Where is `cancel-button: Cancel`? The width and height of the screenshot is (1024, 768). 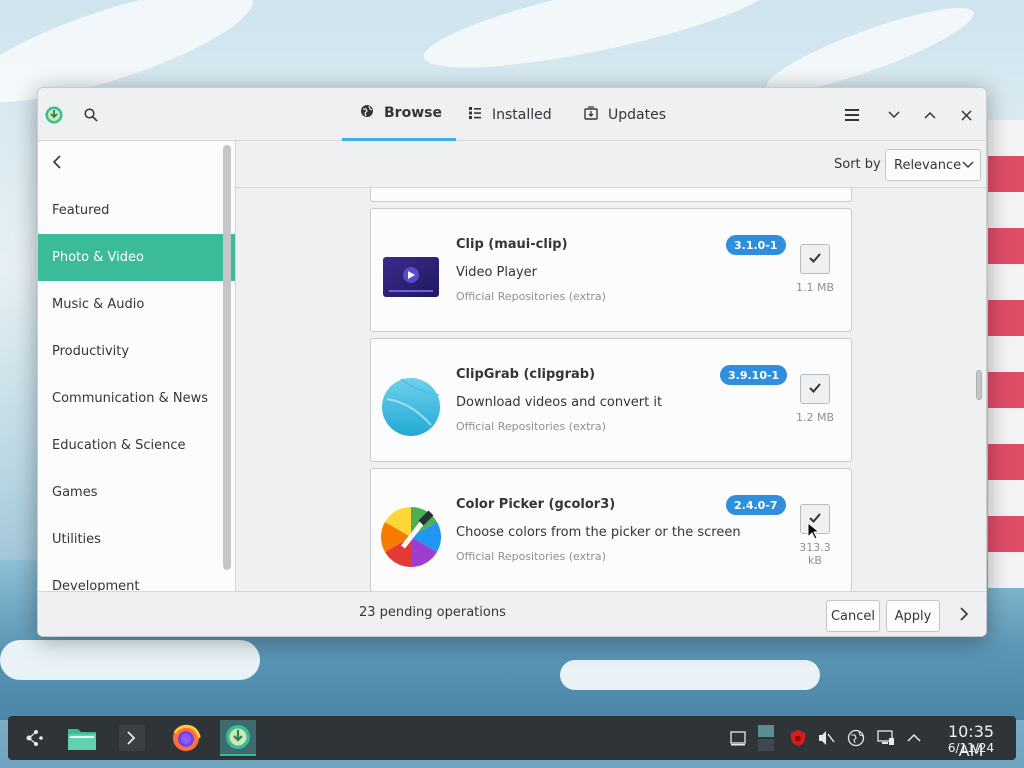
cancel-button: Cancel is located at coordinates (853, 616).